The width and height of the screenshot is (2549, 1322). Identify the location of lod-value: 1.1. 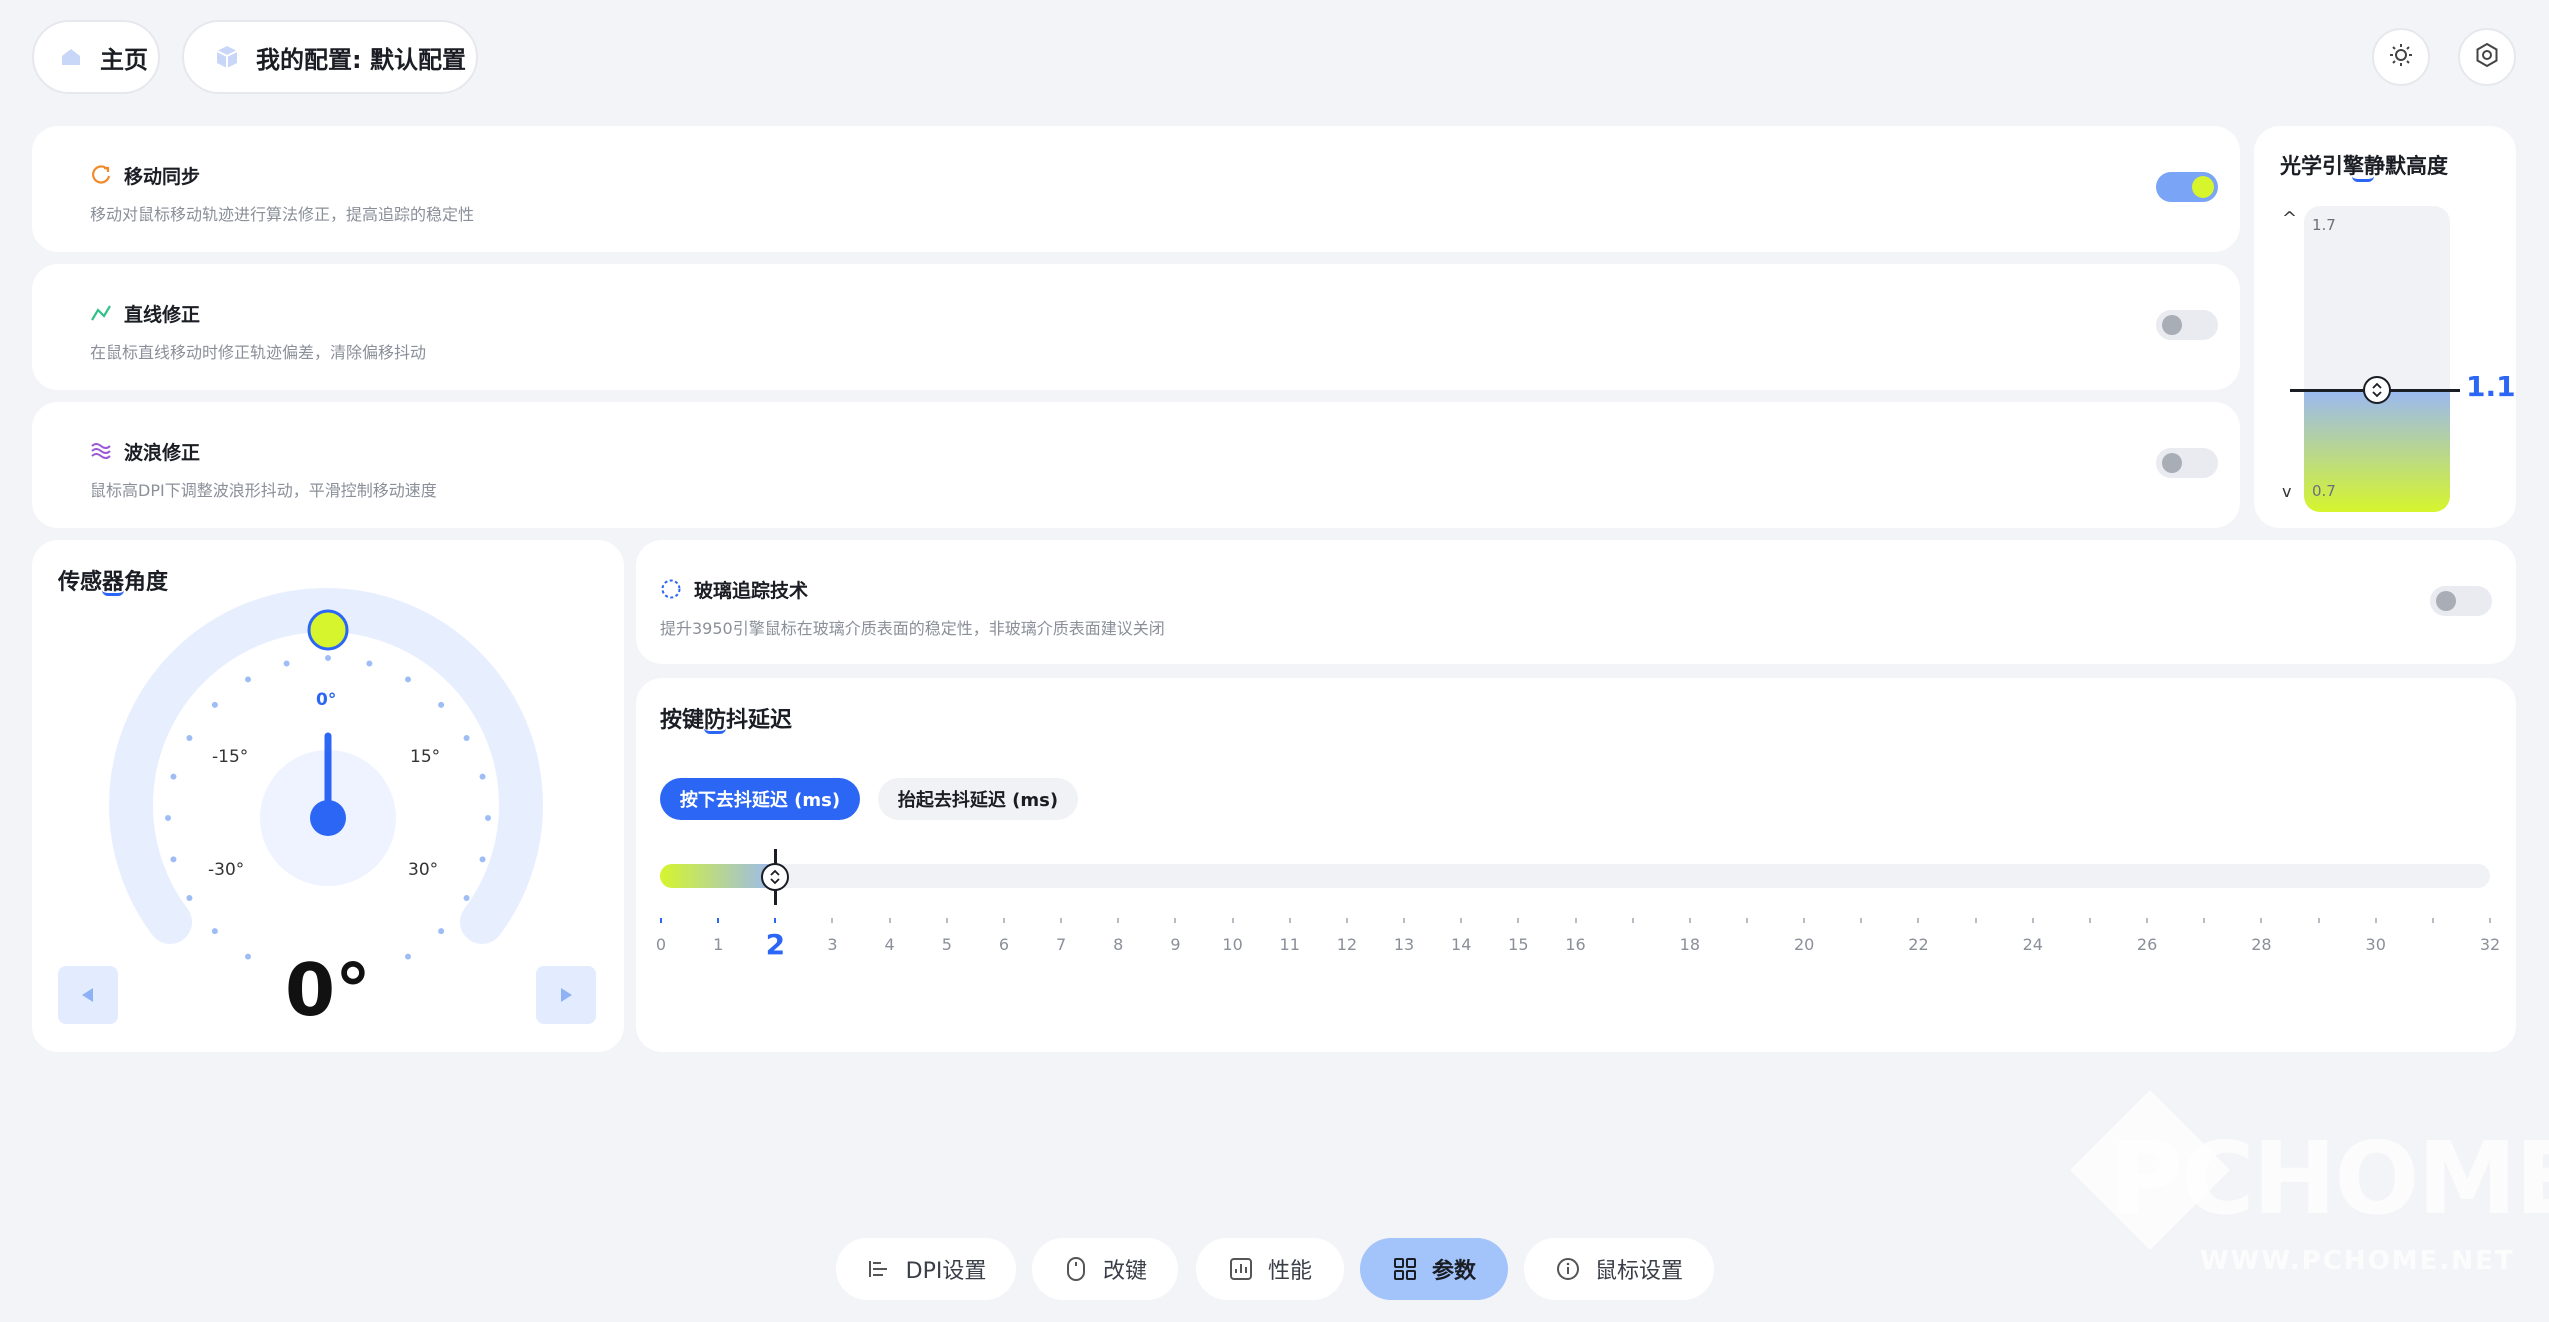
(2491, 386).